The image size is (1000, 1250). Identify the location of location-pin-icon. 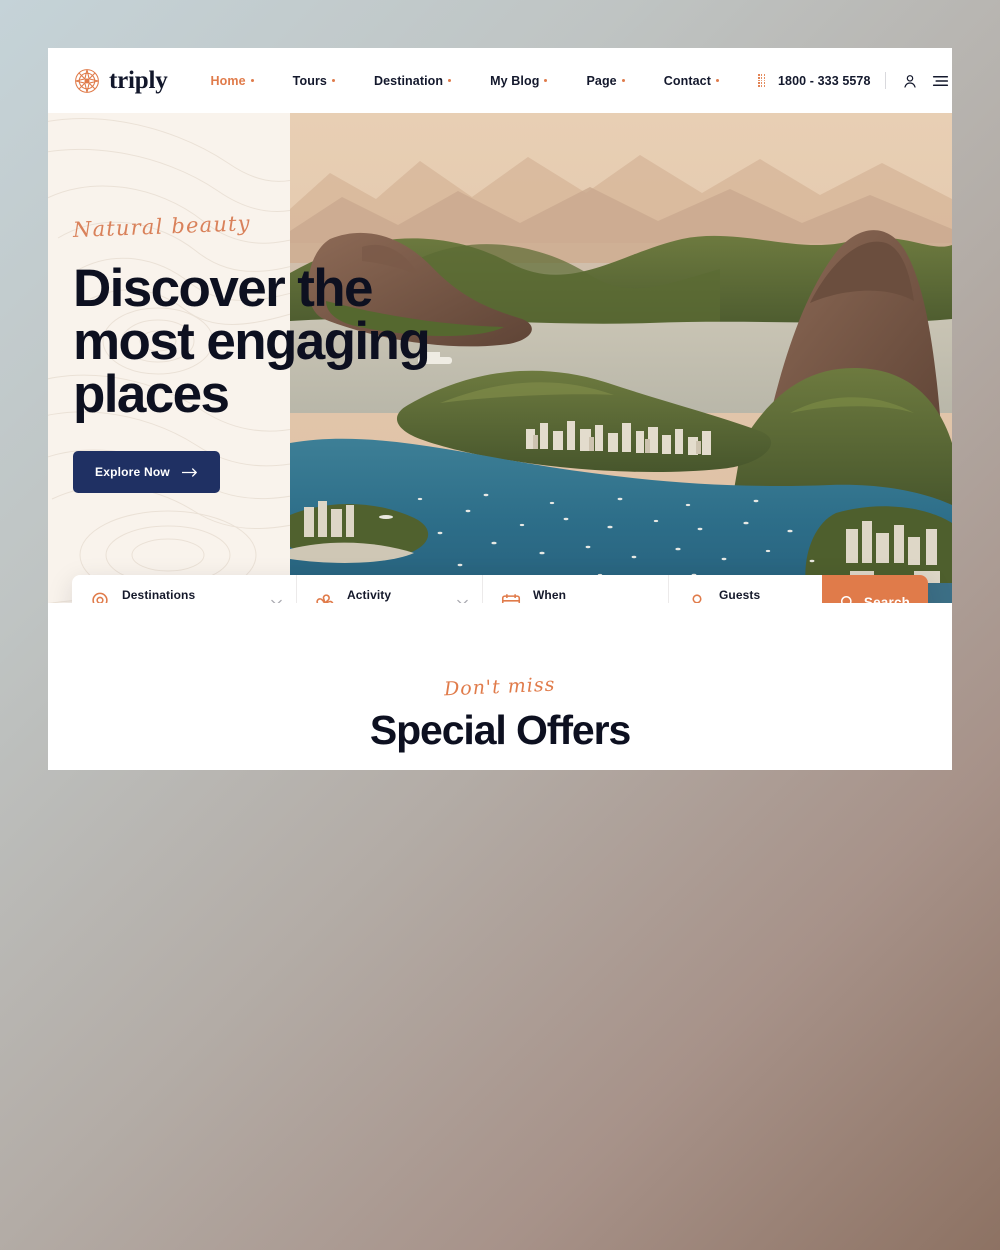
(100, 597).